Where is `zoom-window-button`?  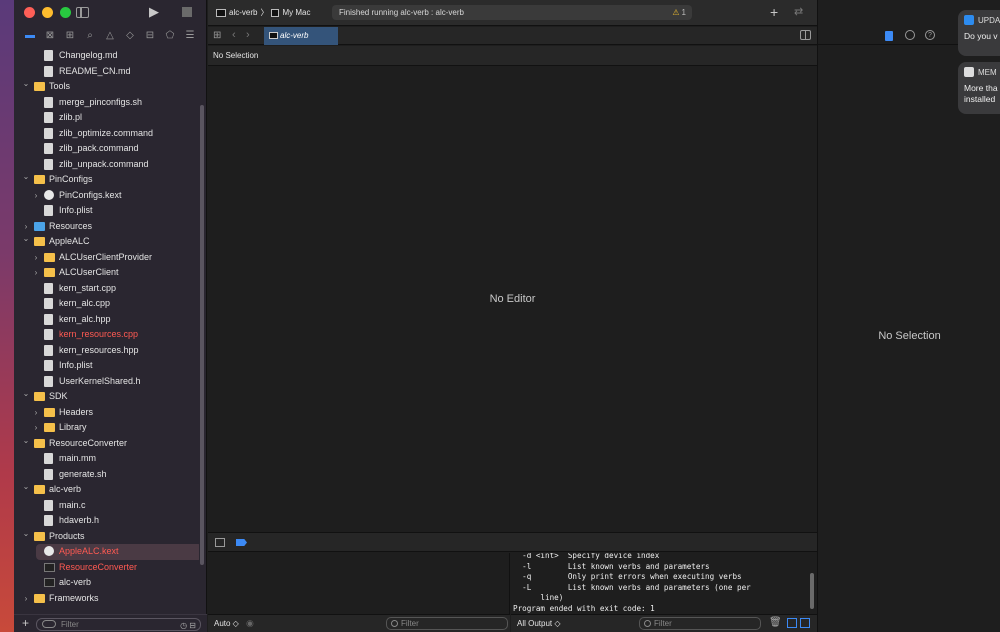 zoom-window-button is located at coordinates (65, 12).